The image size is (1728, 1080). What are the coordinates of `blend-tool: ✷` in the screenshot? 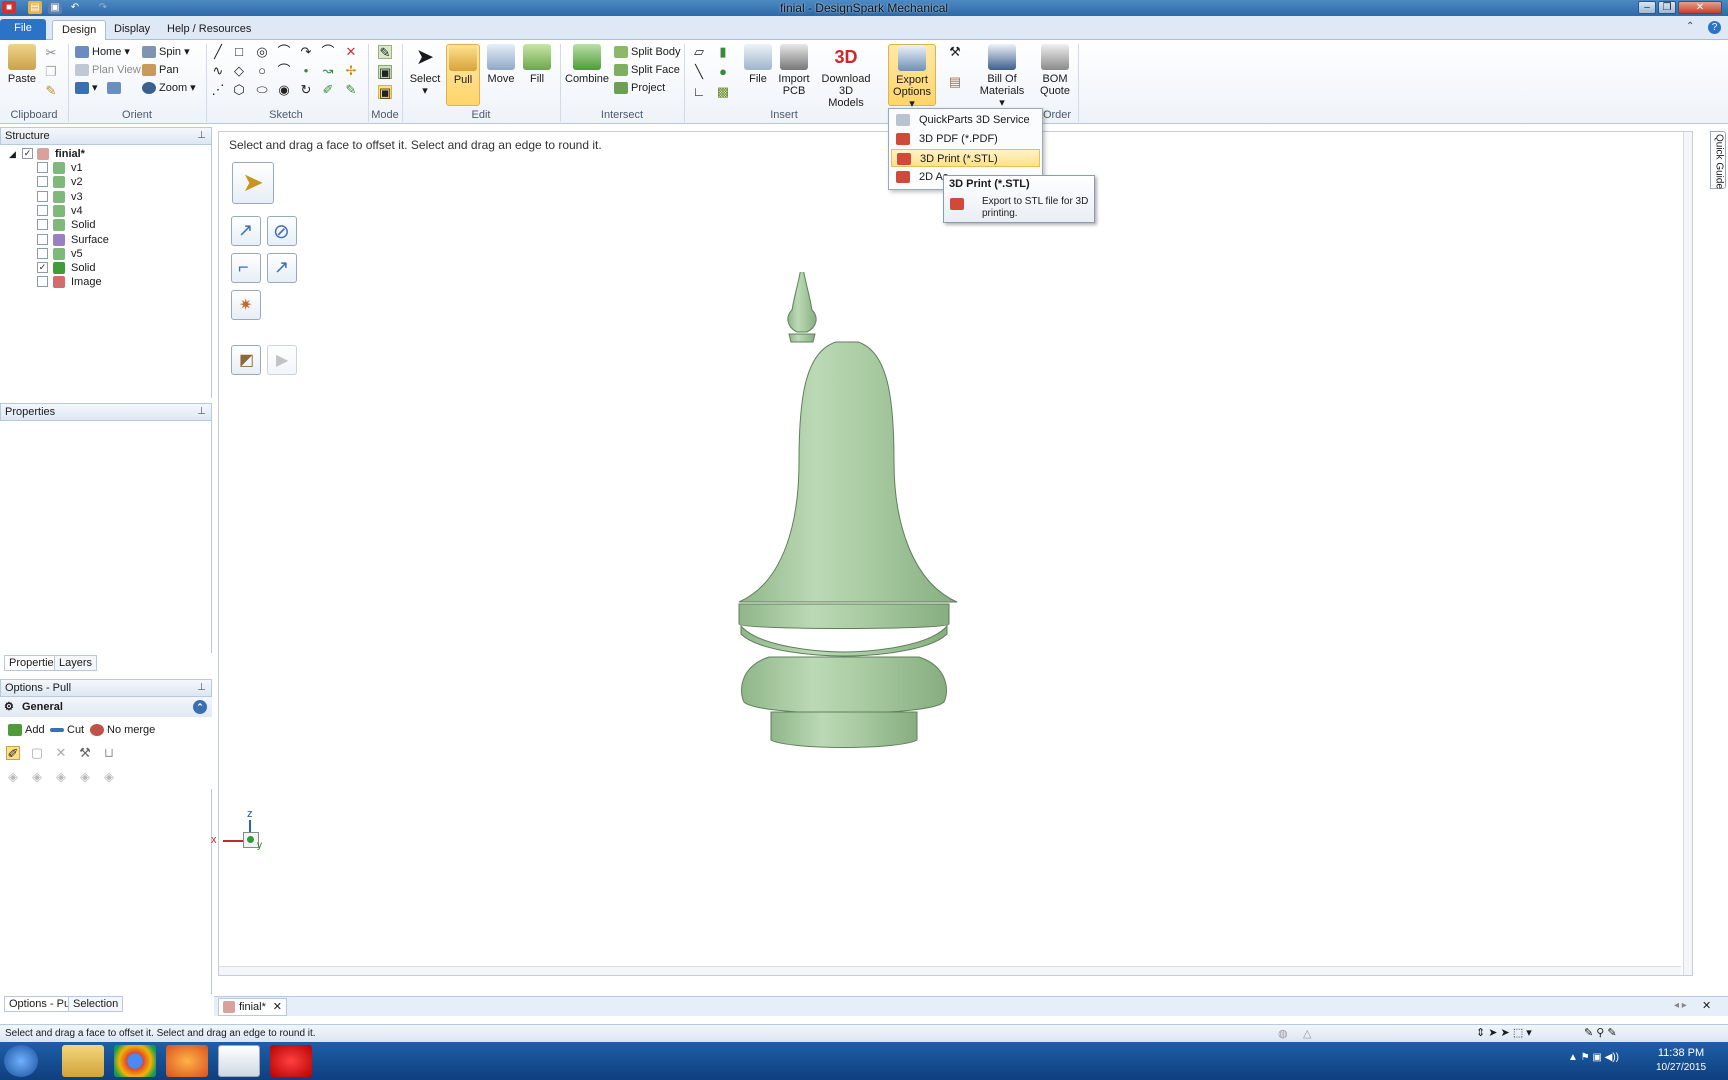 It's located at (246, 305).